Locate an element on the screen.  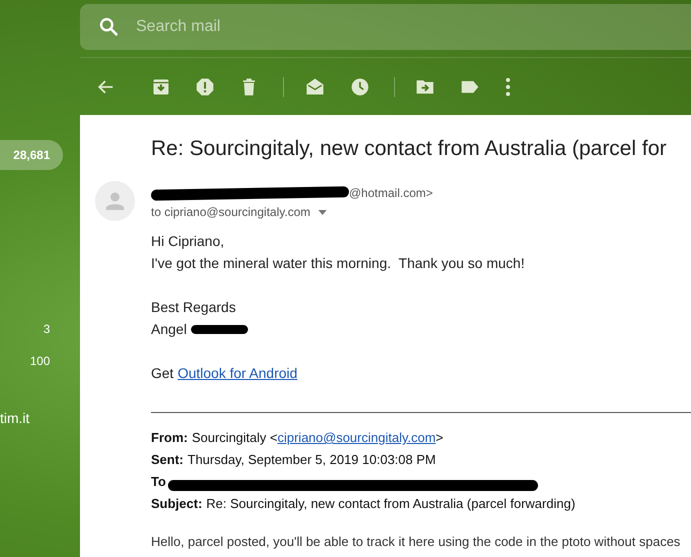
caret-icon is located at coordinates (323, 212).